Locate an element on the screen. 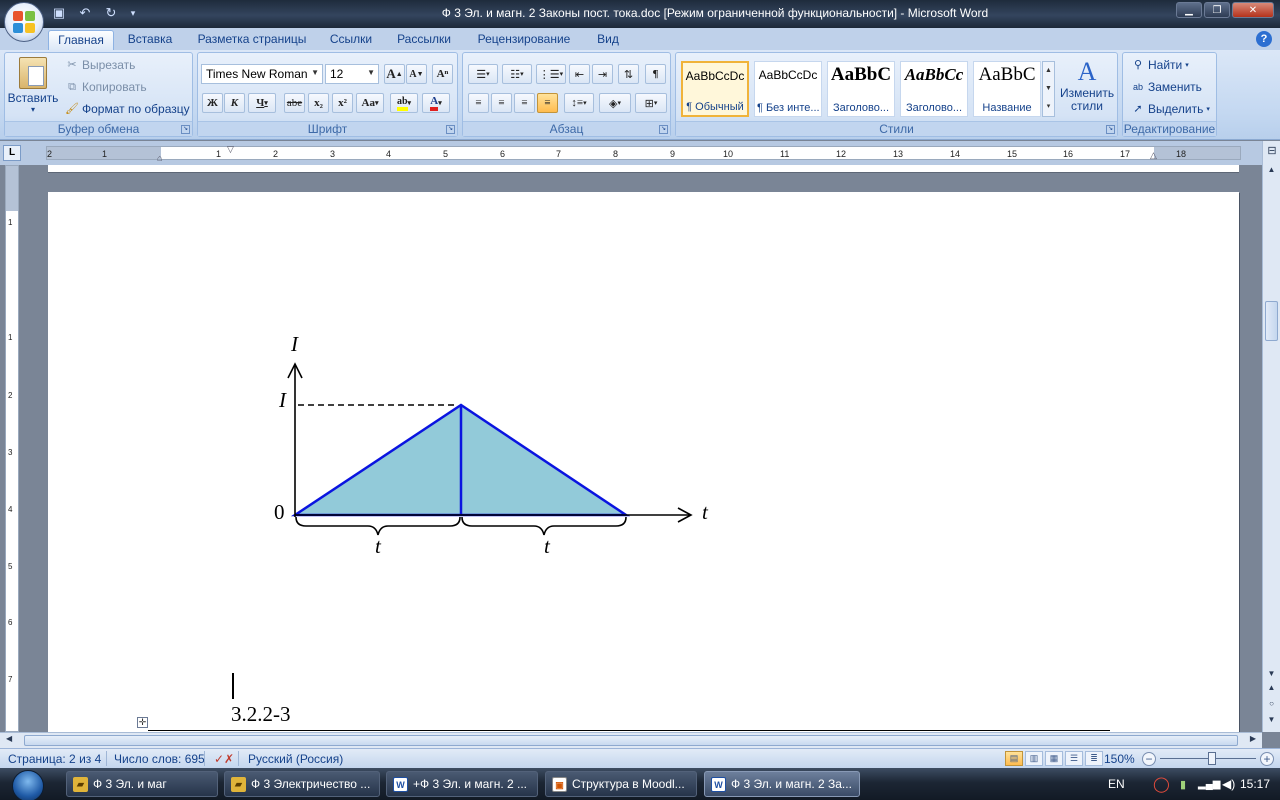 This screenshot has width=1280, height=800. clipboard-launcher-icon: ↘ is located at coordinates (185, 129).